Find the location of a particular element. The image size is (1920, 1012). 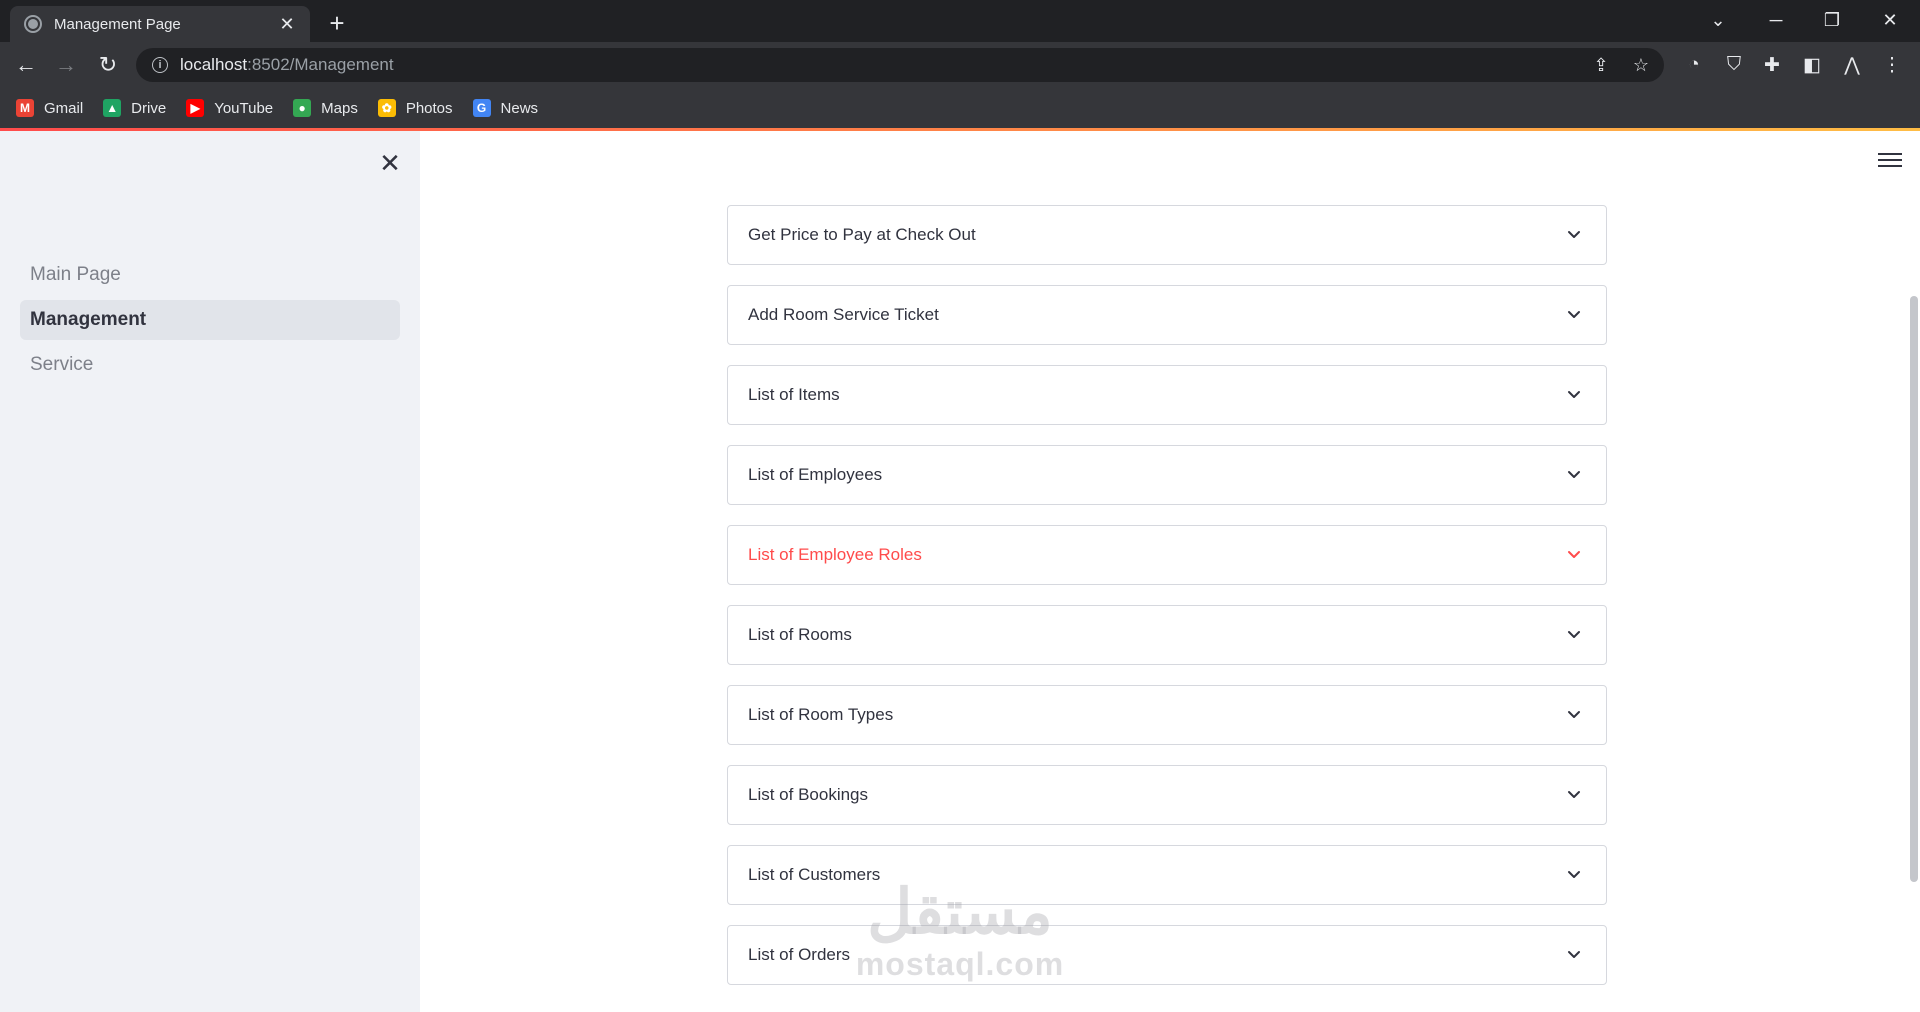

expander-add-room-service-ticket: Add Room Service Ticket is located at coordinates (1167, 315).